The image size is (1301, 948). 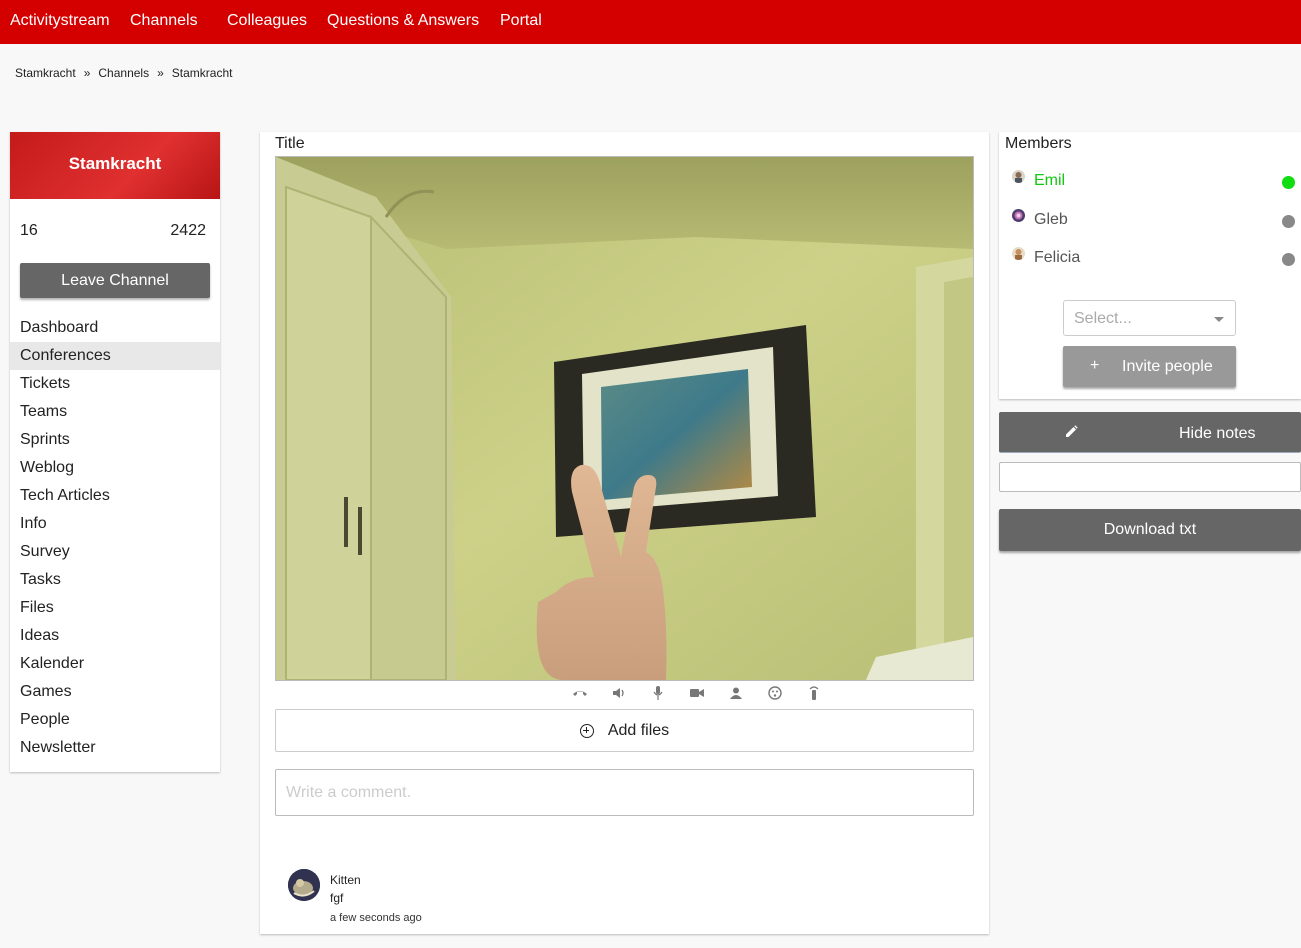 What do you see at coordinates (638, 730) in the screenshot?
I see `add-files-label: Add files` at bounding box center [638, 730].